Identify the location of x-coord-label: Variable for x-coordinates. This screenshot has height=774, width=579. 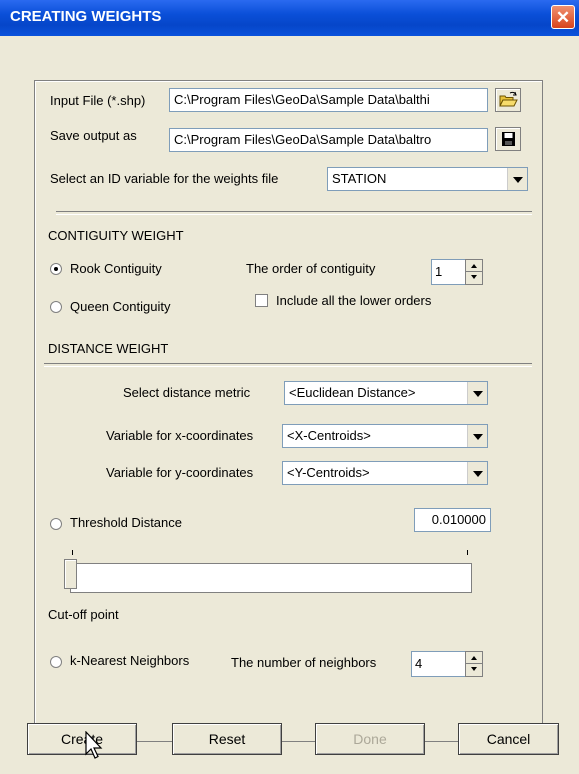
(180, 435).